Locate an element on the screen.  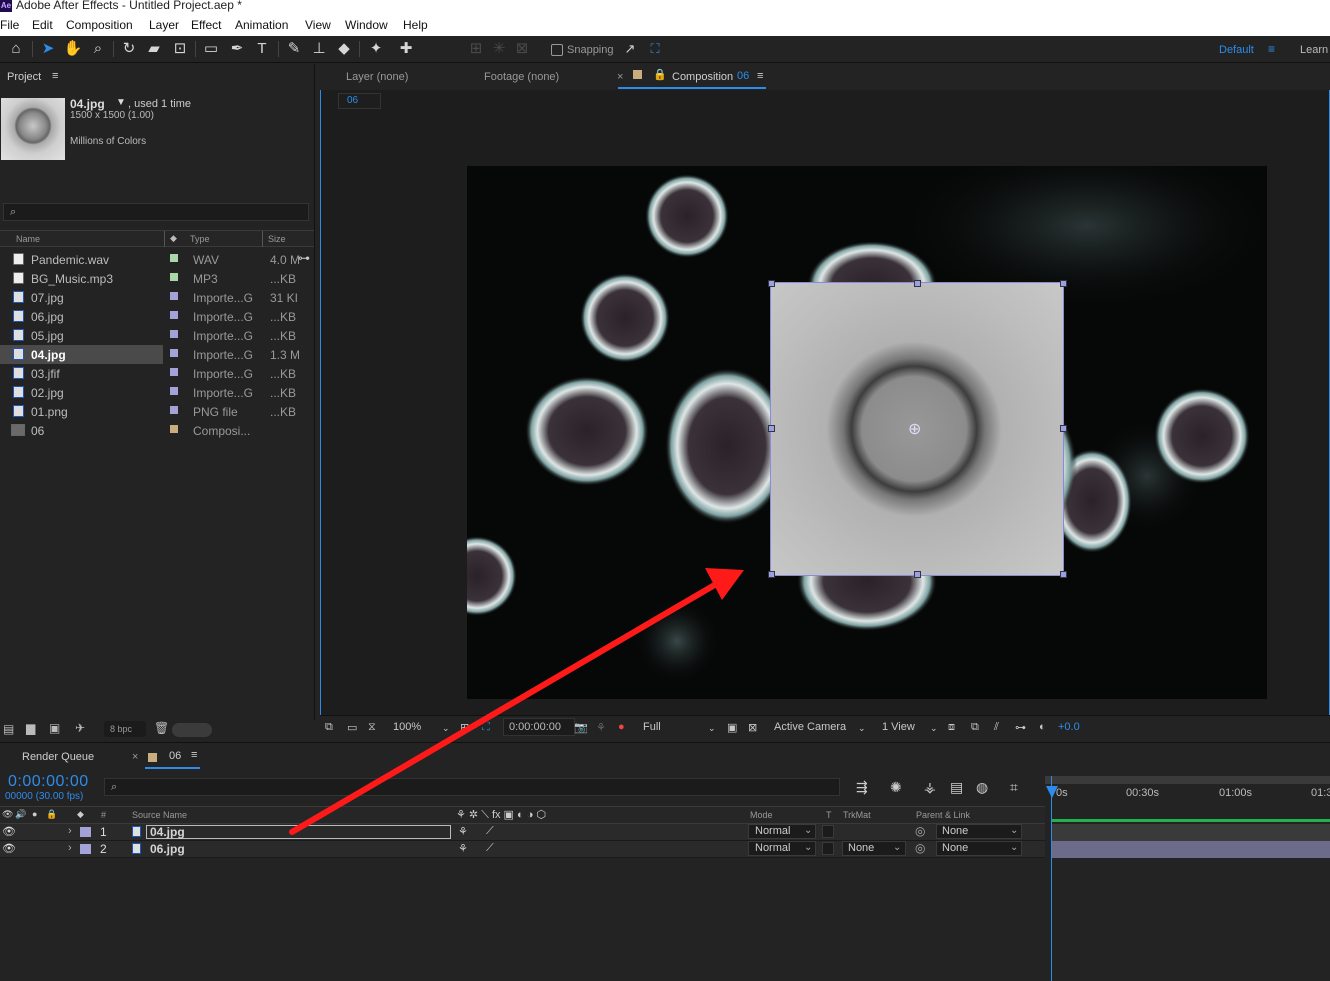
toggle-pixel-aspect-icon: ⧈ is located at coordinates (951, 727).